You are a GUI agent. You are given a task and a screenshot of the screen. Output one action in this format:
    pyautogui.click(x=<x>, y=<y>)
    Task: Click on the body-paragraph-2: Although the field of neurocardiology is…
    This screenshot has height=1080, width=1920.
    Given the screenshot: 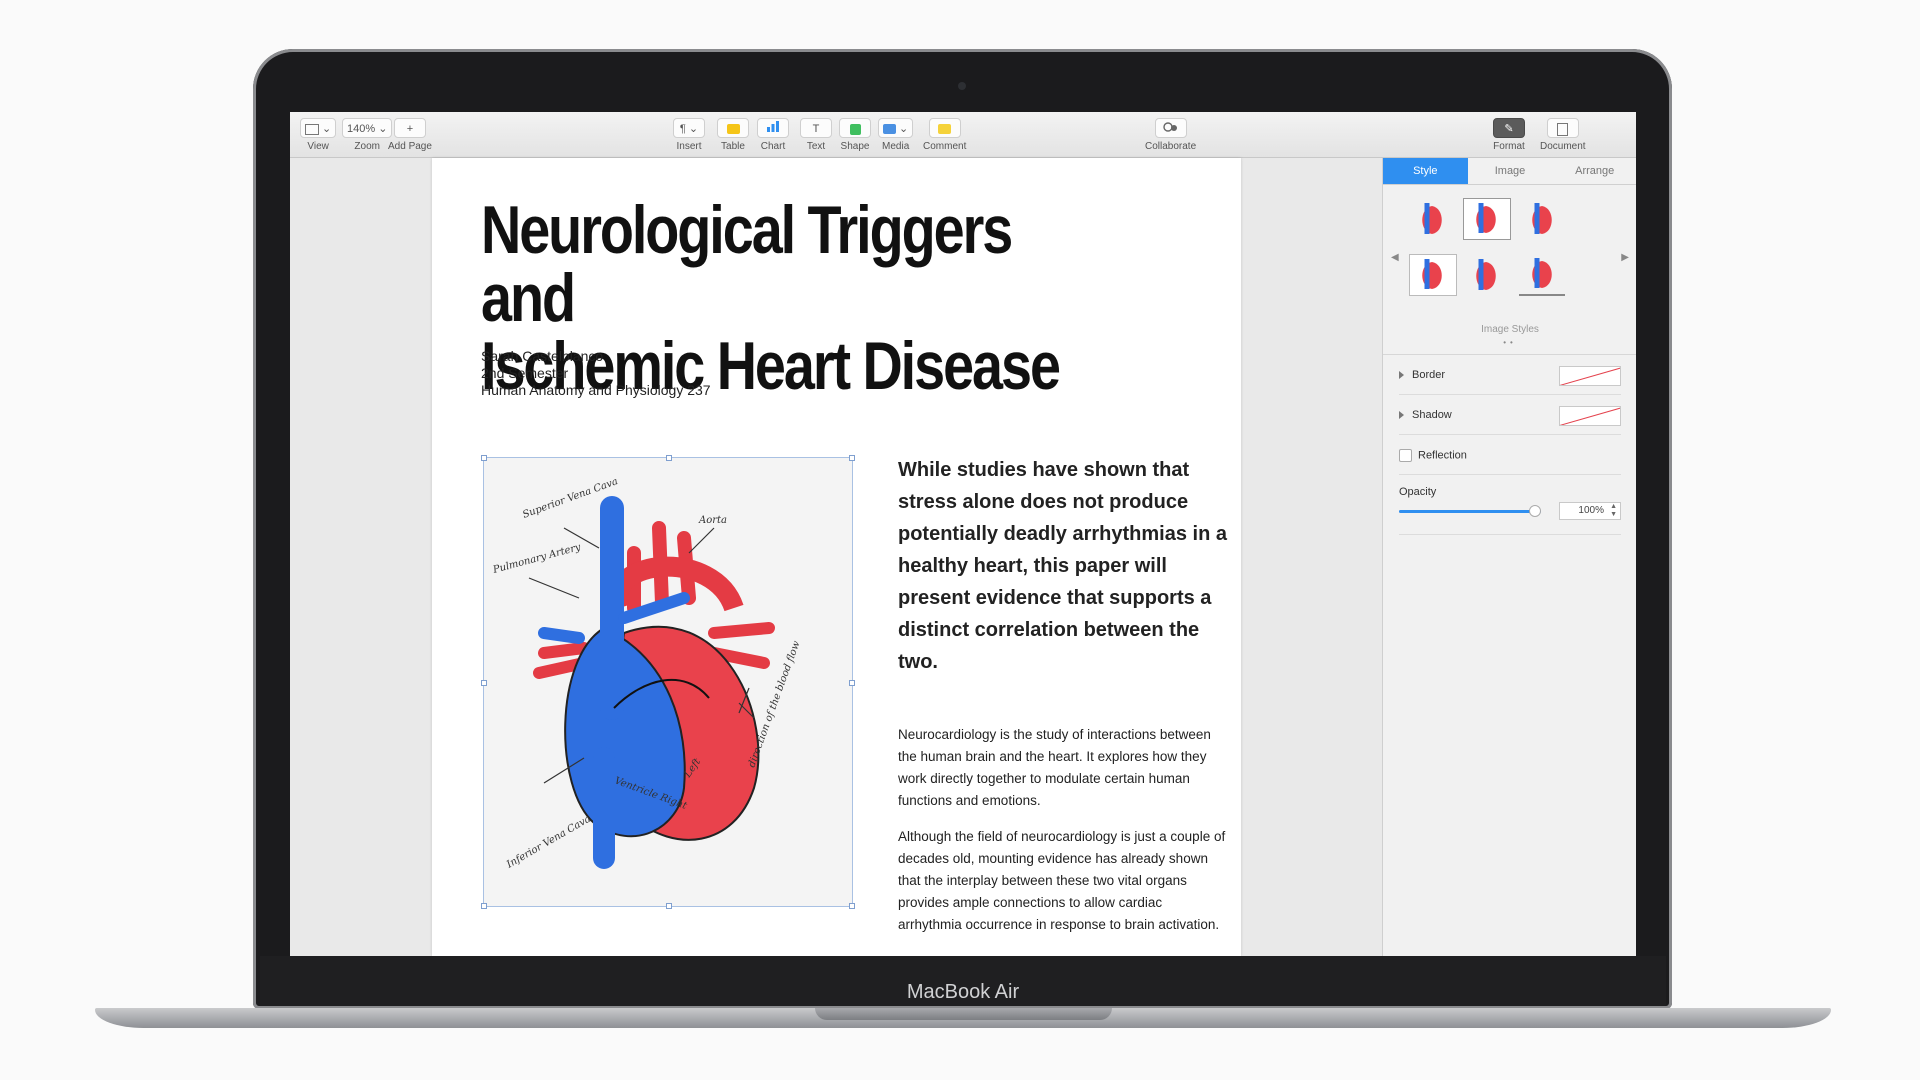 What is the action you would take?
    pyautogui.click(x=1063, y=881)
    